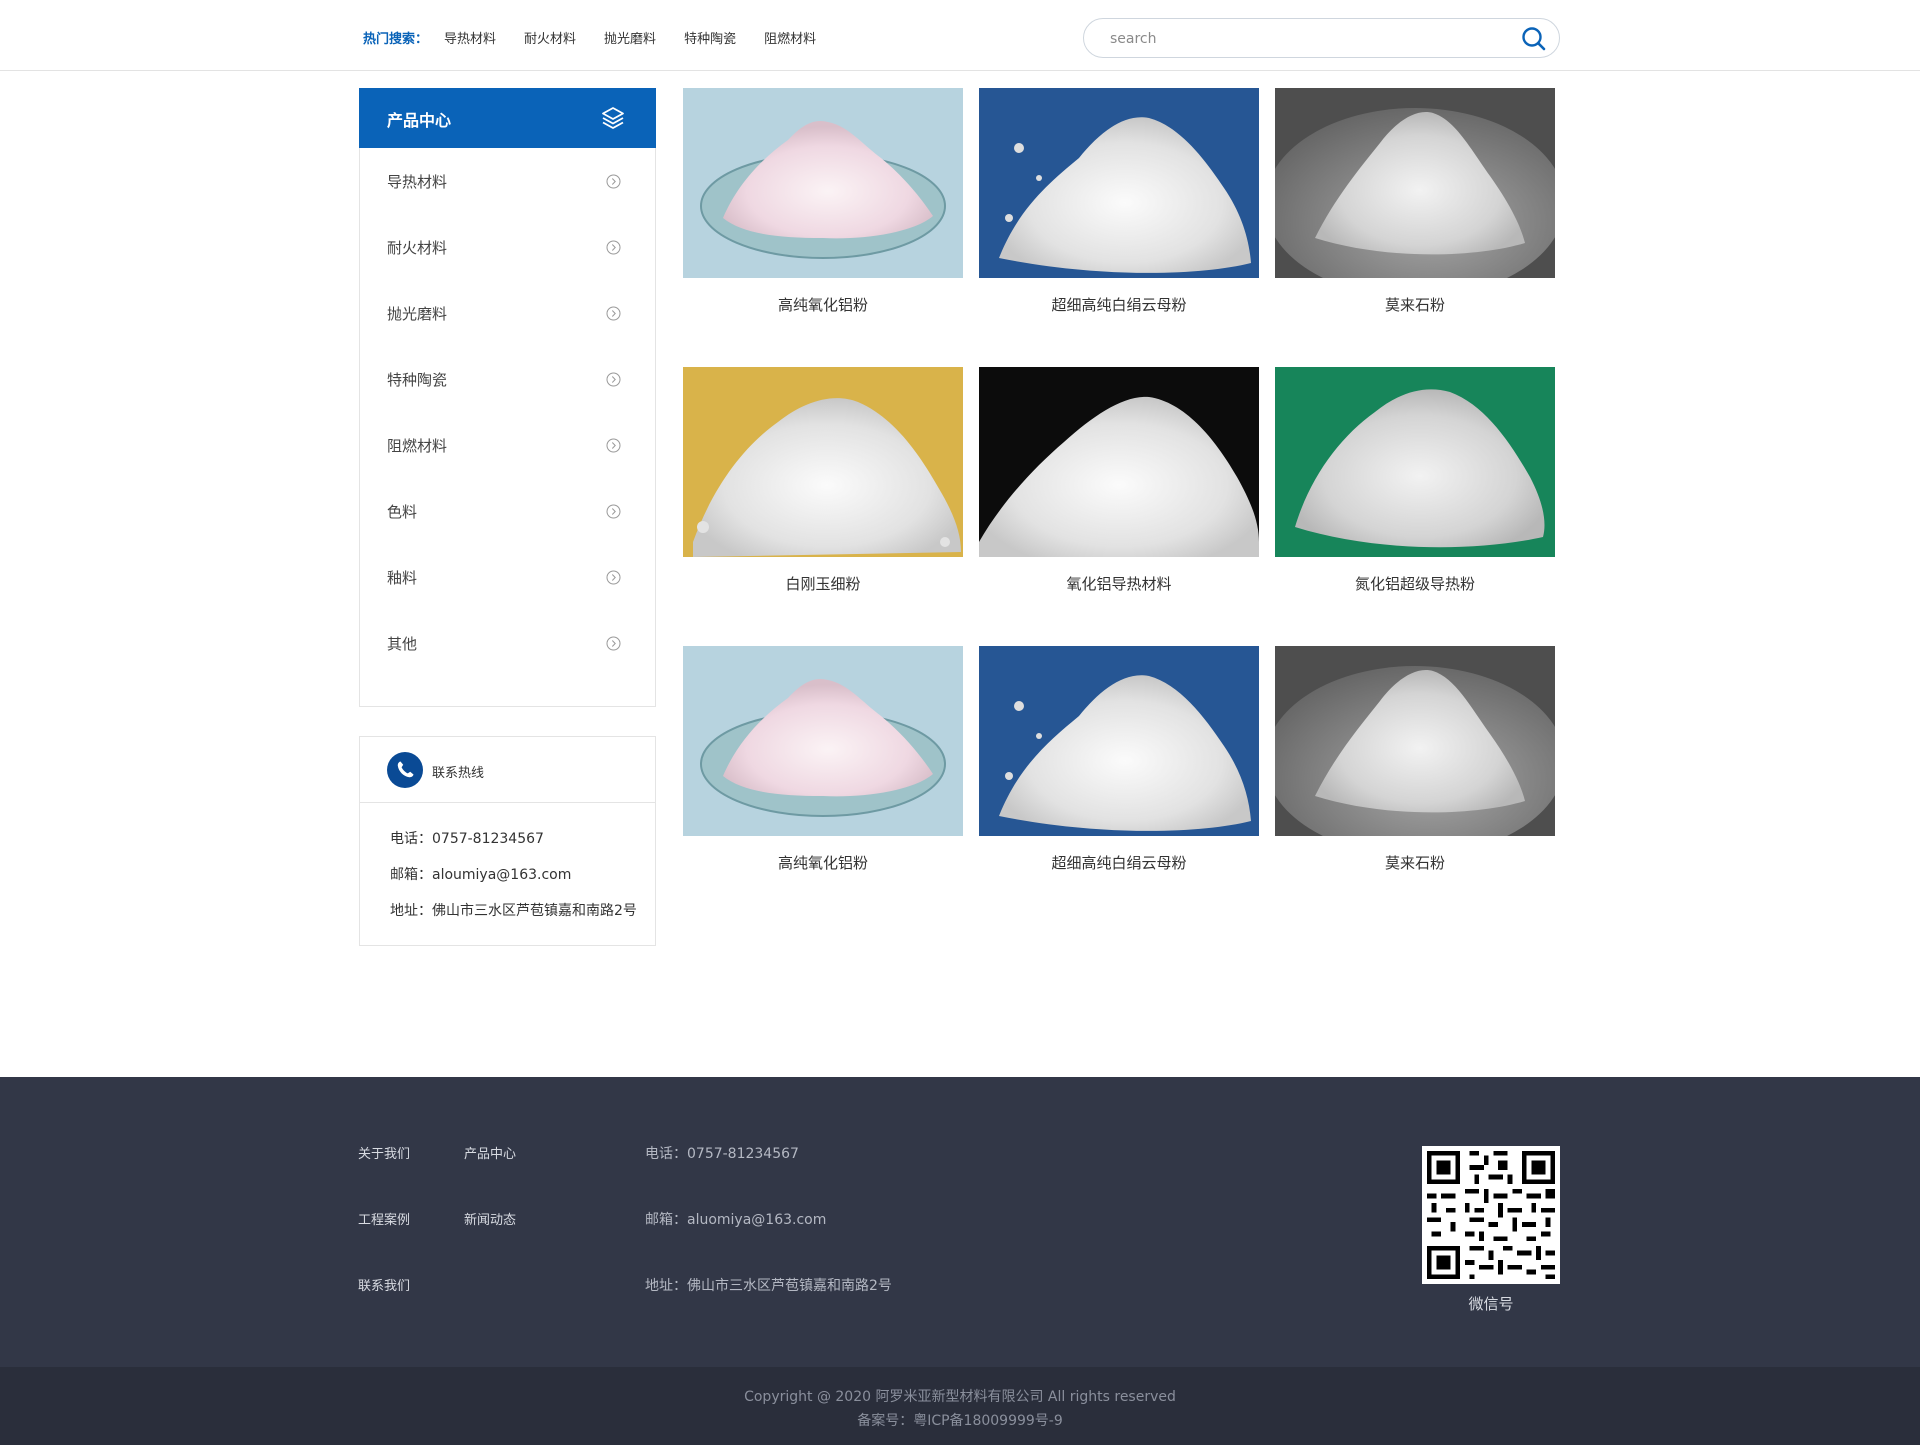 This screenshot has width=1920, height=1445. I want to click on hot-search-link: 特种陶瓷, so click(710, 37).